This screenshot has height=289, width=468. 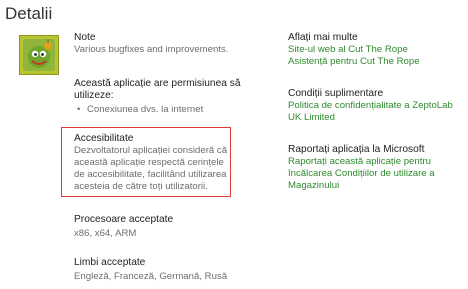 What do you see at coordinates (151, 49) in the screenshot?
I see `notes-text: Various bugfixes and improvements.` at bounding box center [151, 49].